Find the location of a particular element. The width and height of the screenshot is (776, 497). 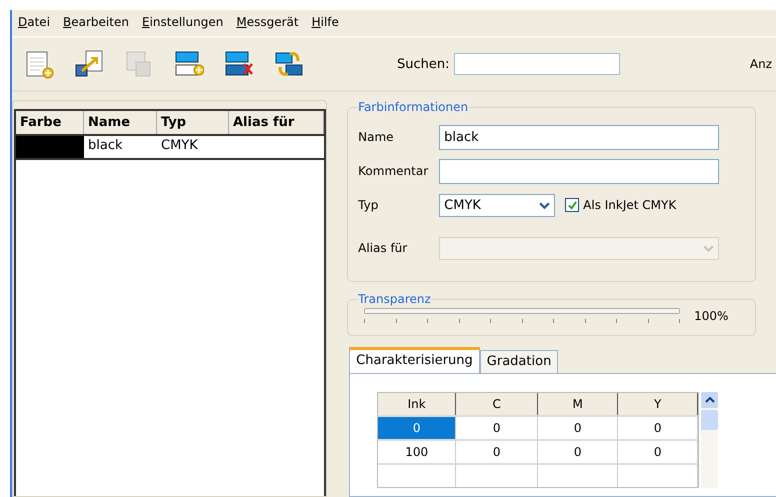

field-label: Kommentar is located at coordinates (394, 171).